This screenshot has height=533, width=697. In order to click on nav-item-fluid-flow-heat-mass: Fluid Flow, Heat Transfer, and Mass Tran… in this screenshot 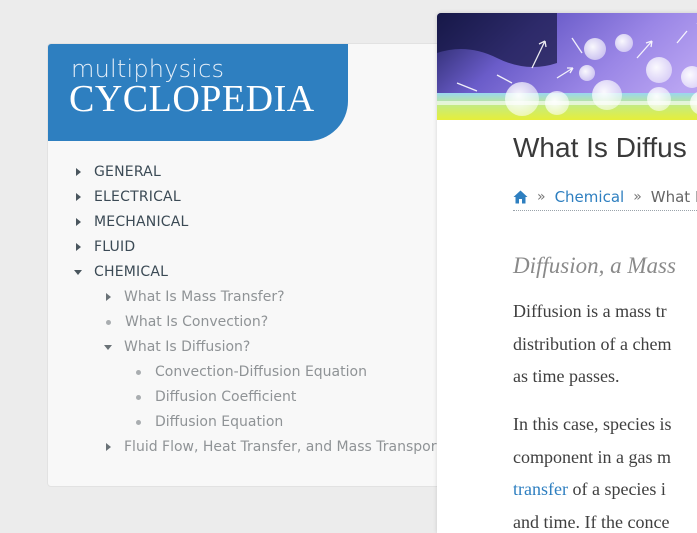, I will do `click(273, 447)`.